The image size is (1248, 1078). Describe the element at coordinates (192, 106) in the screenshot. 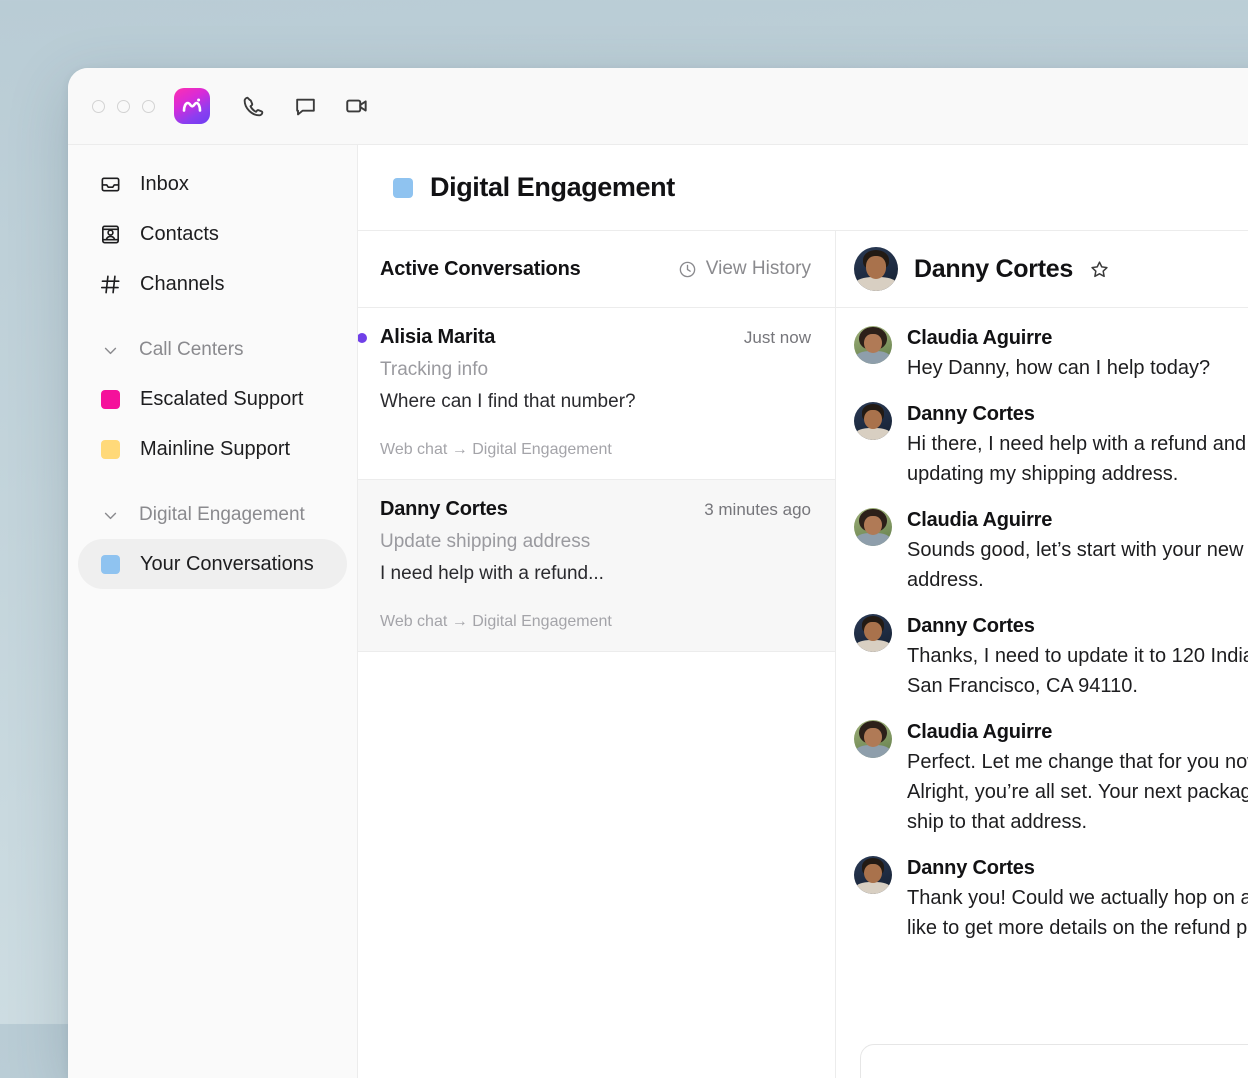

I see `app-logo-icon` at that location.